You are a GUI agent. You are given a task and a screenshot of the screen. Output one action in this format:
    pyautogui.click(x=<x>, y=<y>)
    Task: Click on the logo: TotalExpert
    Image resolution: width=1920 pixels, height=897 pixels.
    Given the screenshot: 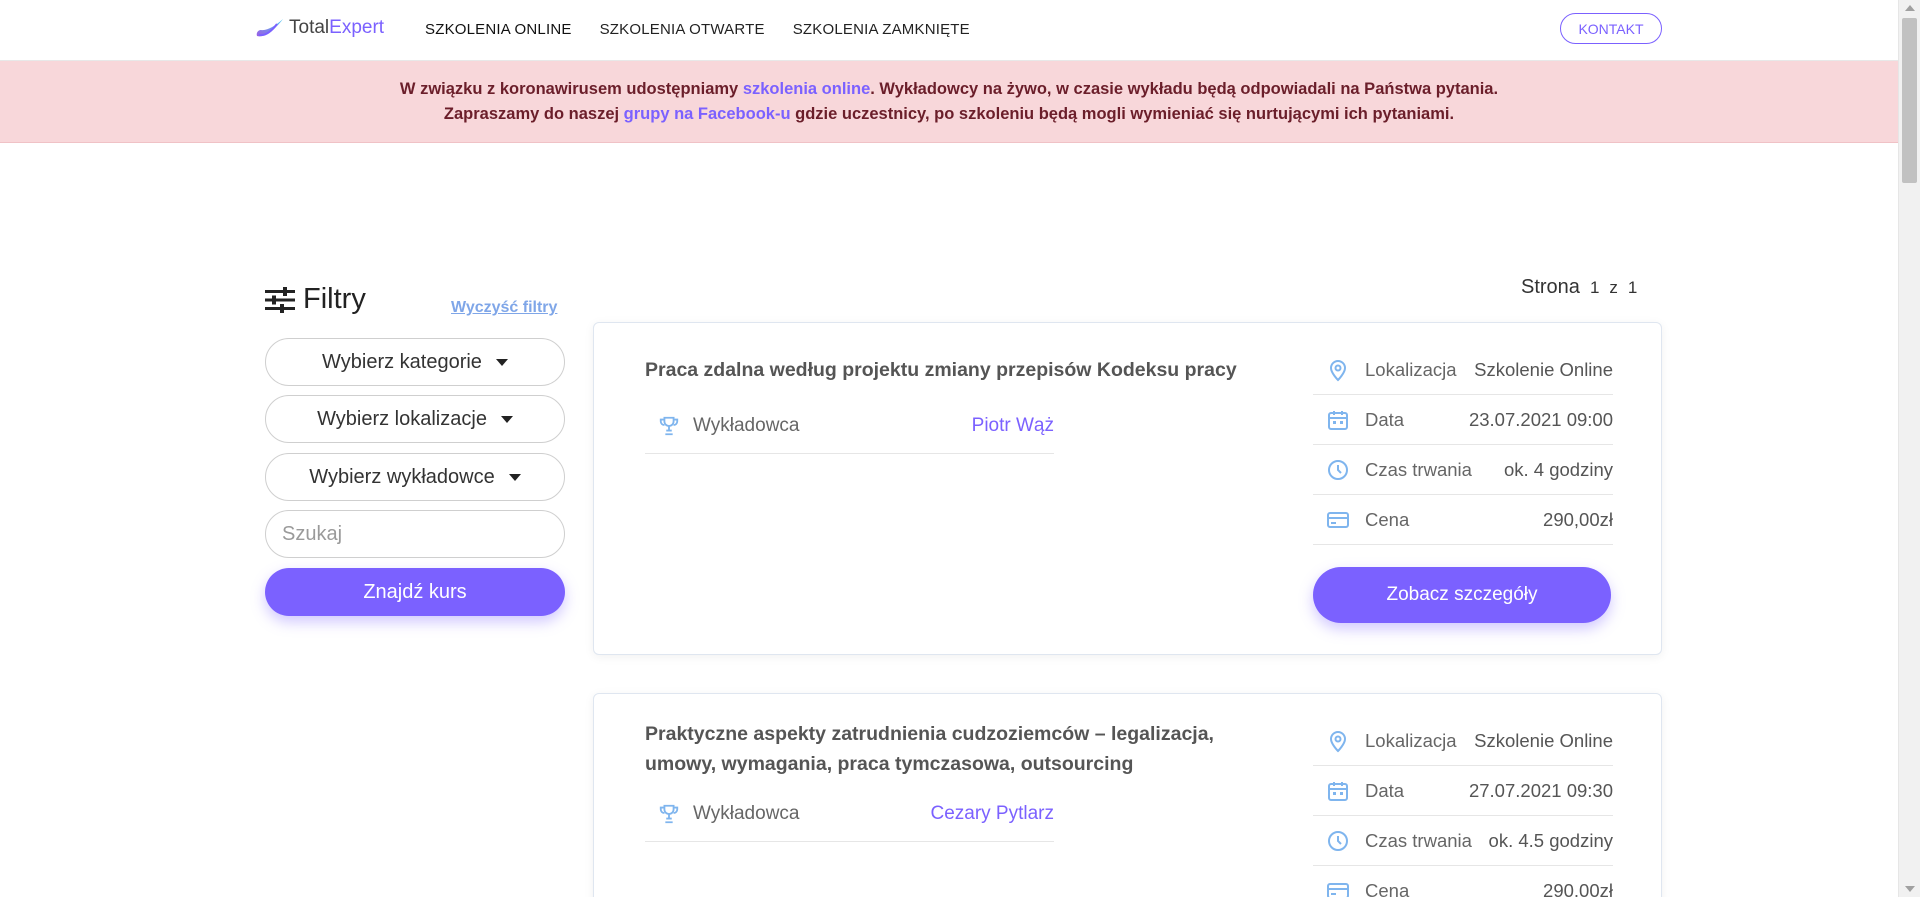 What is the action you would take?
    pyautogui.click(x=319, y=28)
    